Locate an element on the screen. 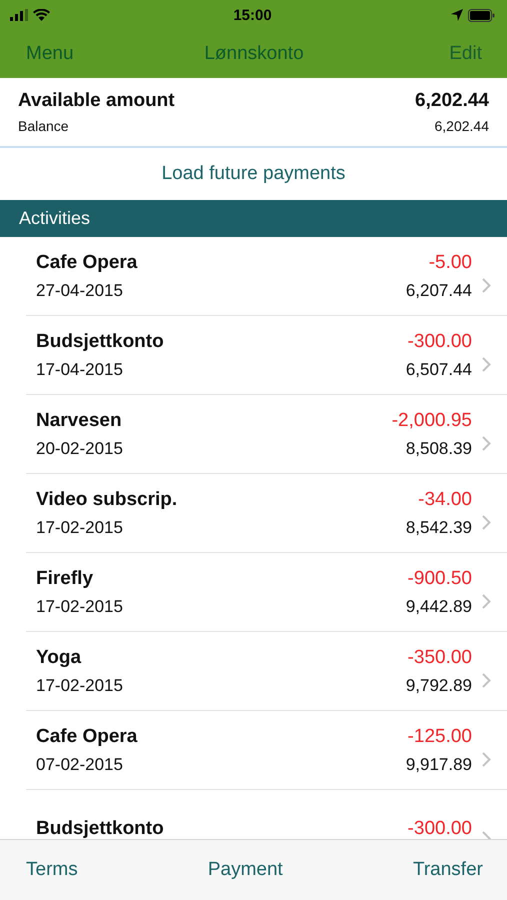 The height and width of the screenshot is (900, 507). signal-icon is located at coordinates (19, 15).